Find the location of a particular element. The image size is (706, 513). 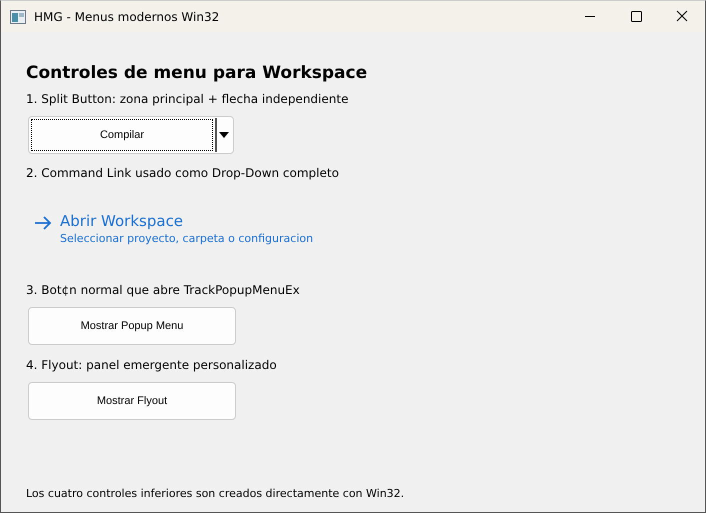

section-label: 1. Split Button: zona principal + flecha independiente is located at coordinates (188, 99).